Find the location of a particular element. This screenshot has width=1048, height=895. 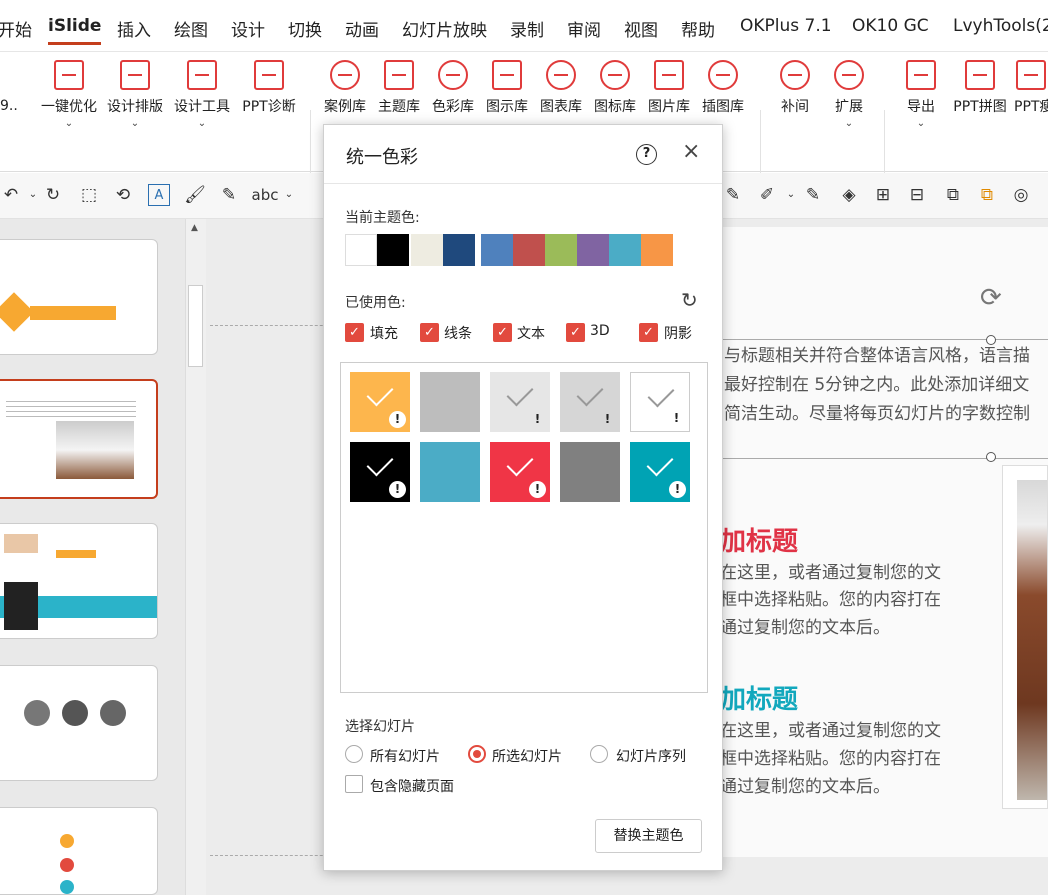

tab-draw: 绘图 is located at coordinates (191, 28).